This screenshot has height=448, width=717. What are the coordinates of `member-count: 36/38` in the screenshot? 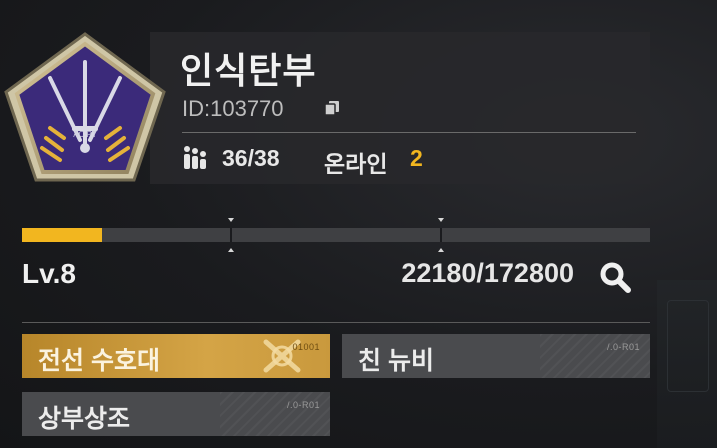 It's located at (251, 158).